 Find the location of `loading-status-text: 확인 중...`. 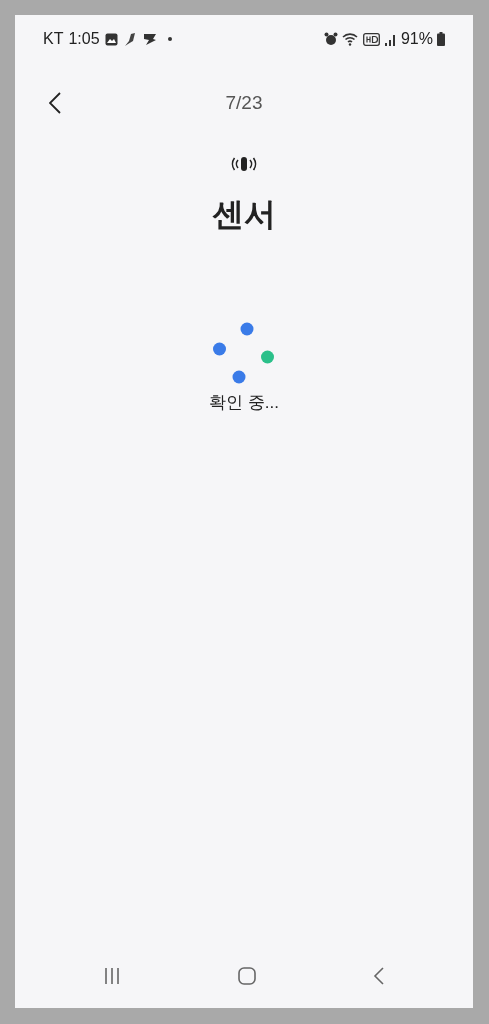

loading-status-text: 확인 중... is located at coordinates (244, 403).